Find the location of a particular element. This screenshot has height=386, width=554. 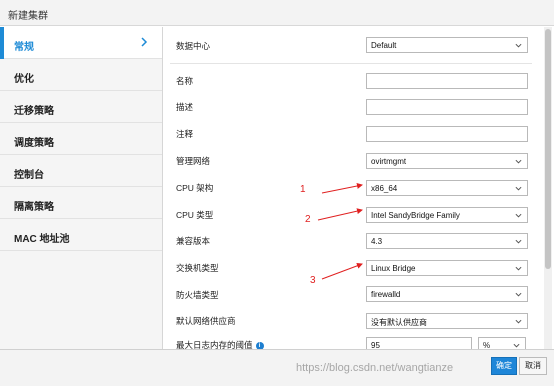

watermark: https://blog.csdn.net/wangtianze is located at coordinates (375, 368).